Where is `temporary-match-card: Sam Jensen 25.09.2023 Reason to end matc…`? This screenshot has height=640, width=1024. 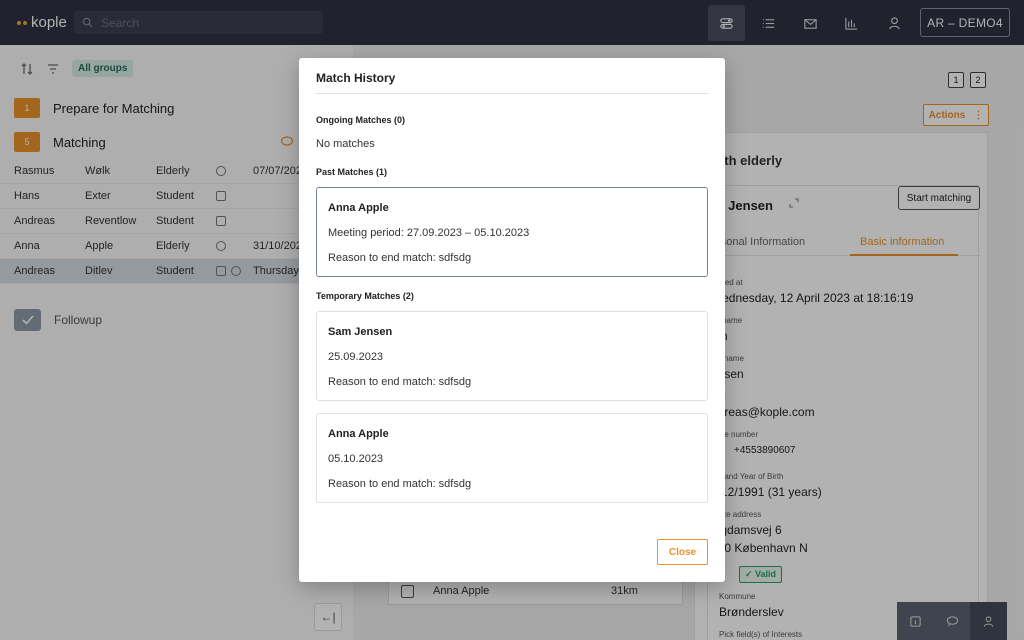
temporary-match-card: Sam Jensen 25.09.2023 Reason to end matc… is located at coordinates (512, 356).